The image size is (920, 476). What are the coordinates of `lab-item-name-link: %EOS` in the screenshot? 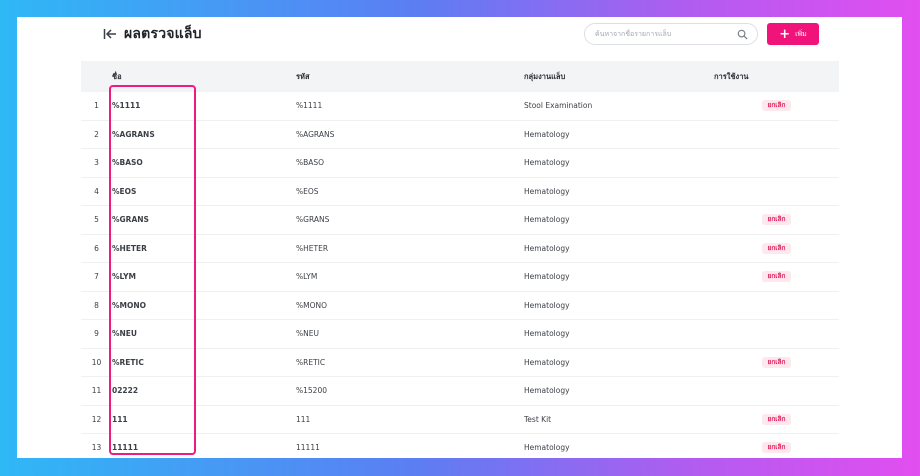 It's located at (204, 191).